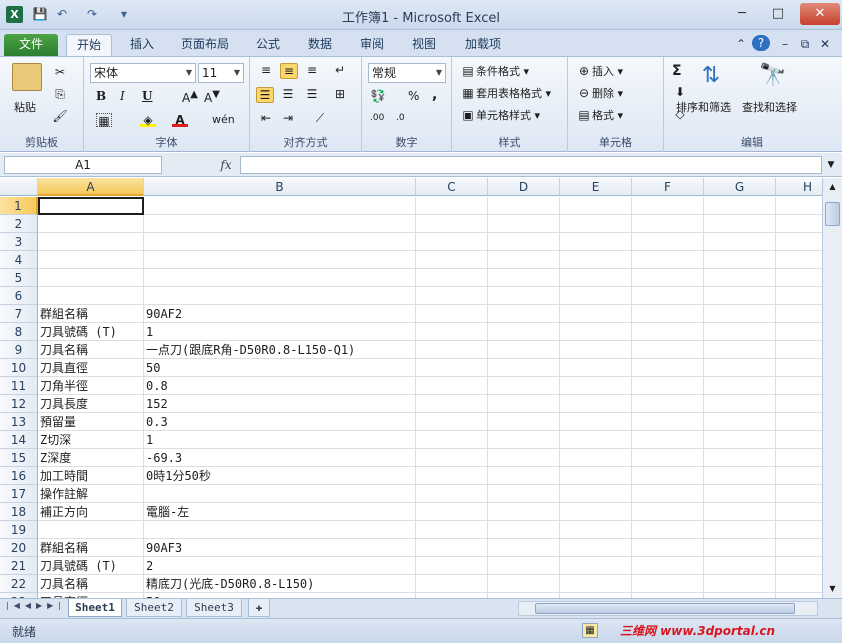 This screenshot has width=842, height=643. Describe the element at coordinates (280, 206) in the screenshot. I see `cell-b1` at that location.